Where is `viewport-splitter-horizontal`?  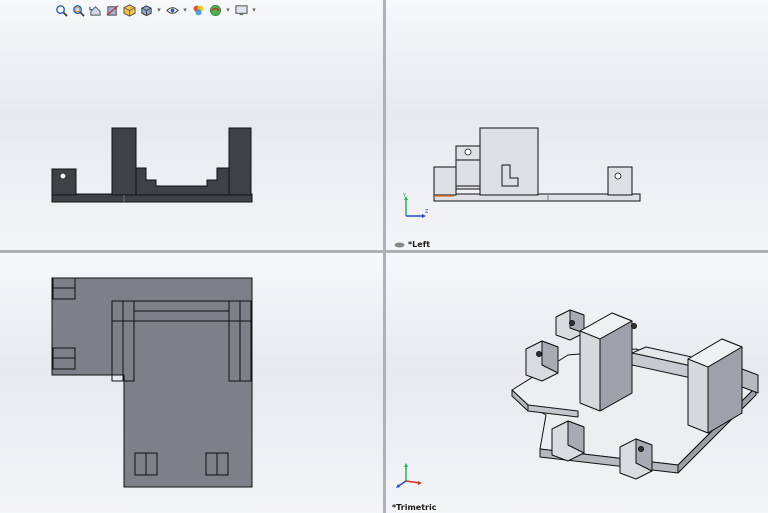 viewport-splitter-horizontal is located at coordinates (384, 251).